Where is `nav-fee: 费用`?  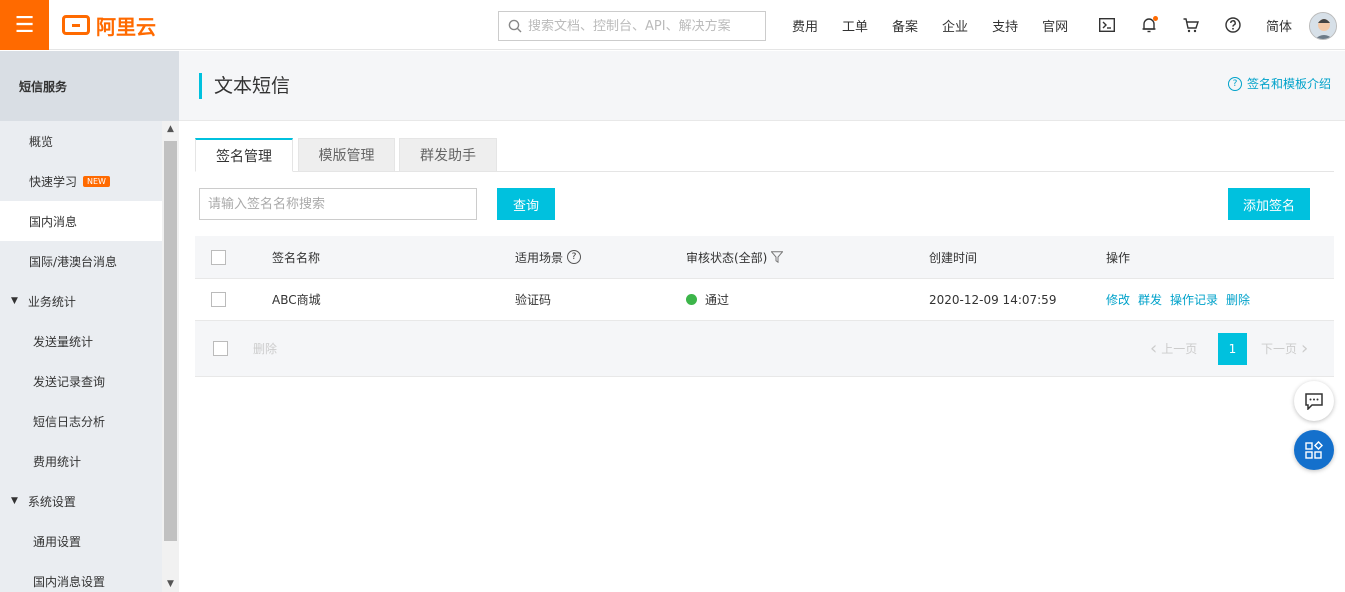
nav-fee: 费用 is located at coordinates (805, 25).